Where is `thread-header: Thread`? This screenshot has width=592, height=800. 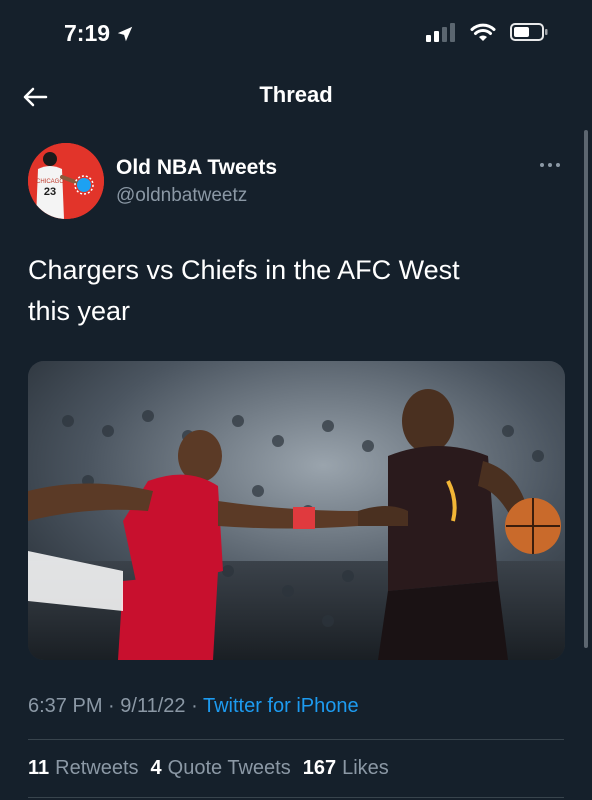 thread-header: Thread is located at coordinates (296, 98).